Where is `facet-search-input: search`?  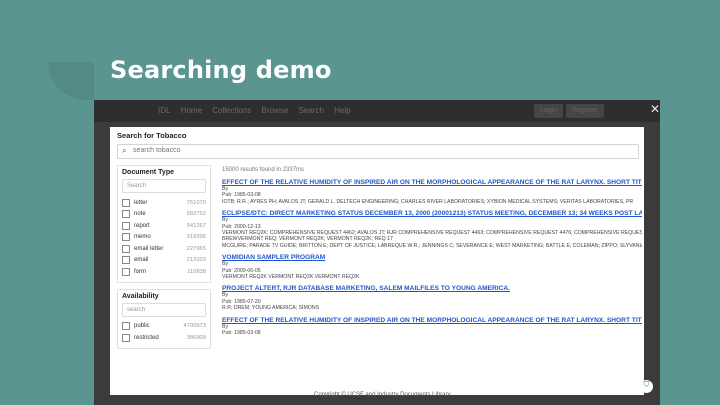
facet-search-input: search is located at coordinates (164, 309).